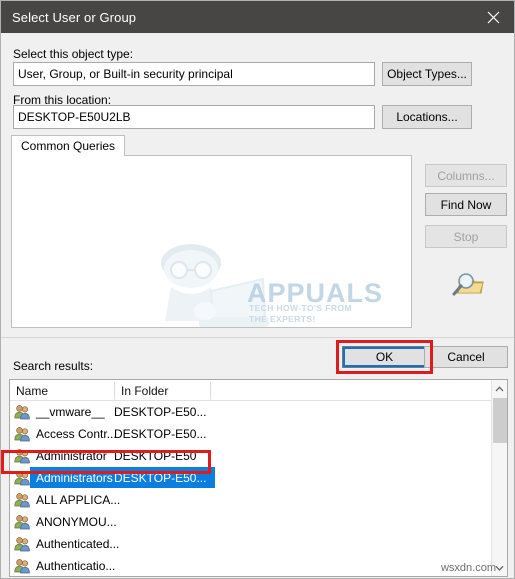 The image size is (515, 579). Describe the element at coordinates (71, 456) in the screenshot. I see `row-name: Administrator` at that location.